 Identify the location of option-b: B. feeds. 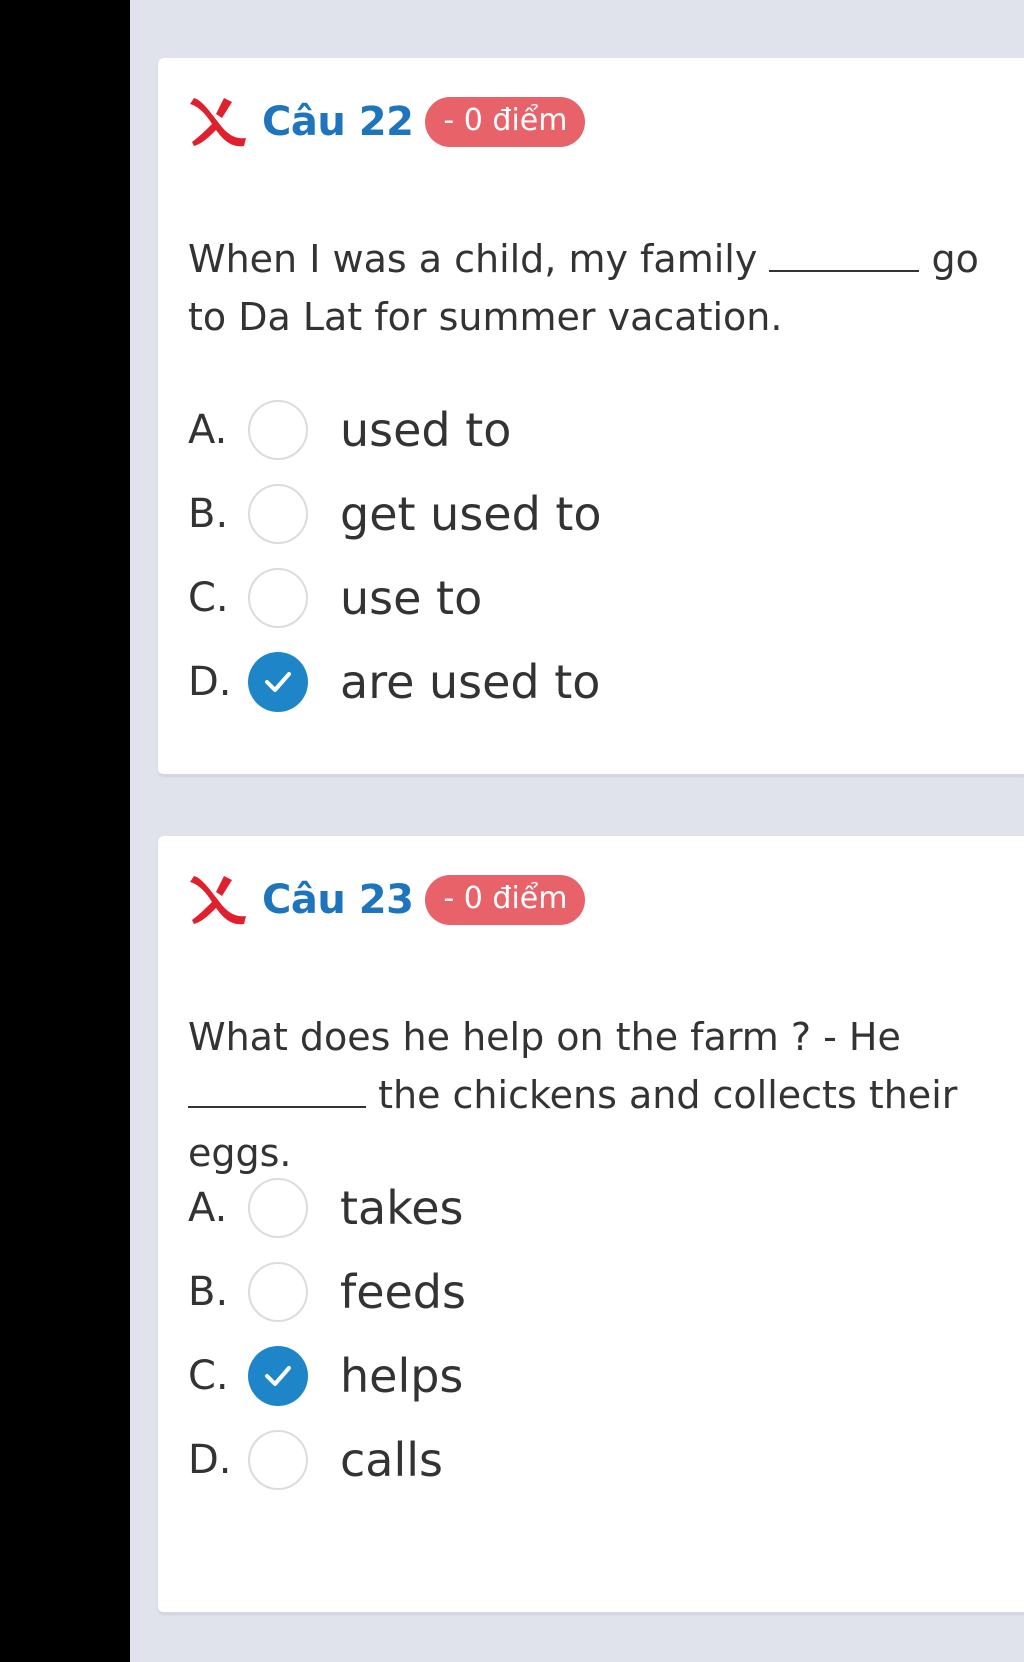
(327, 1292).